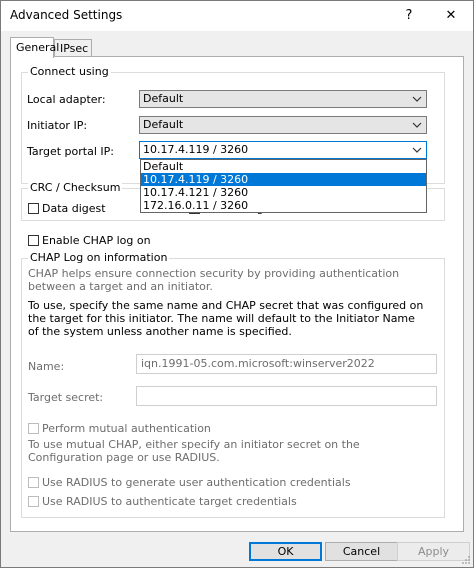  Describe the element at coordinates (96, 240) in the screenshot. I see `enable-chap-label: Enable CHAP log on` at that location.